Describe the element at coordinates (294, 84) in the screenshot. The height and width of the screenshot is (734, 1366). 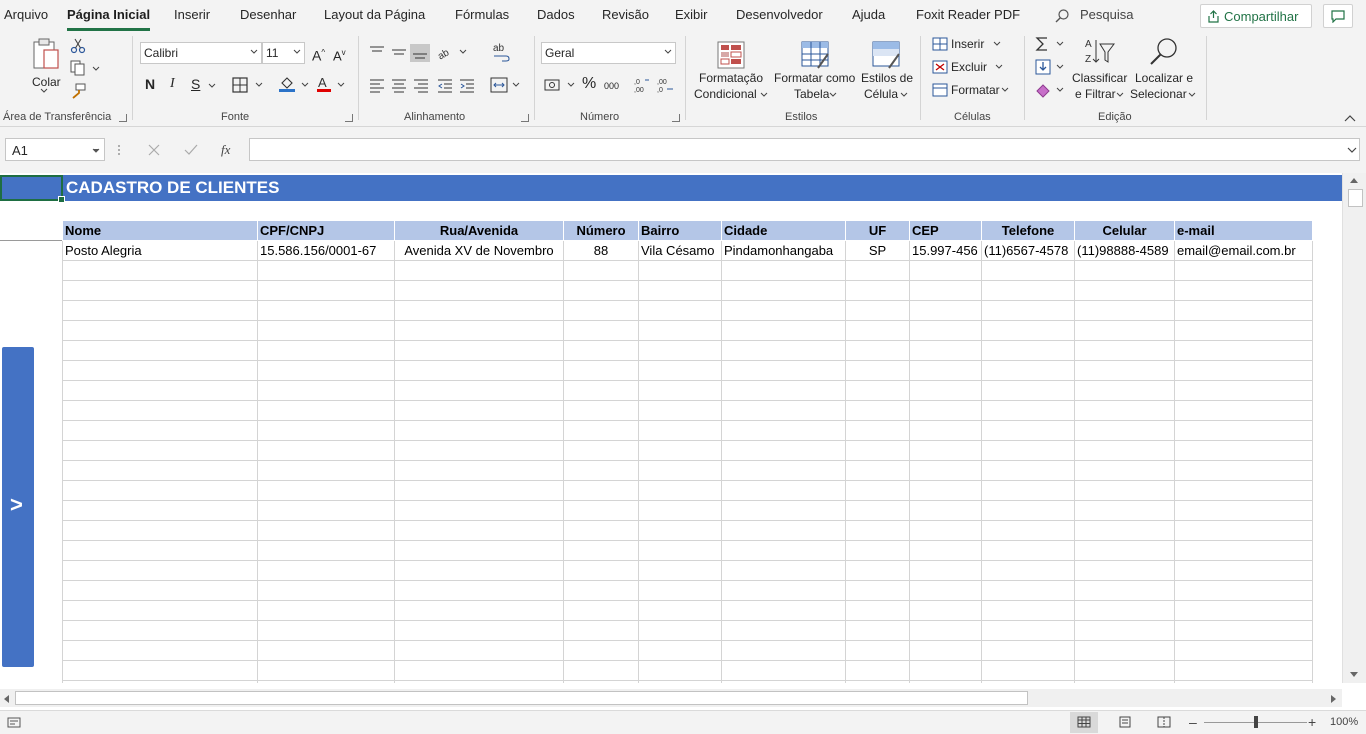
I see `fill-color-icon` at that location.